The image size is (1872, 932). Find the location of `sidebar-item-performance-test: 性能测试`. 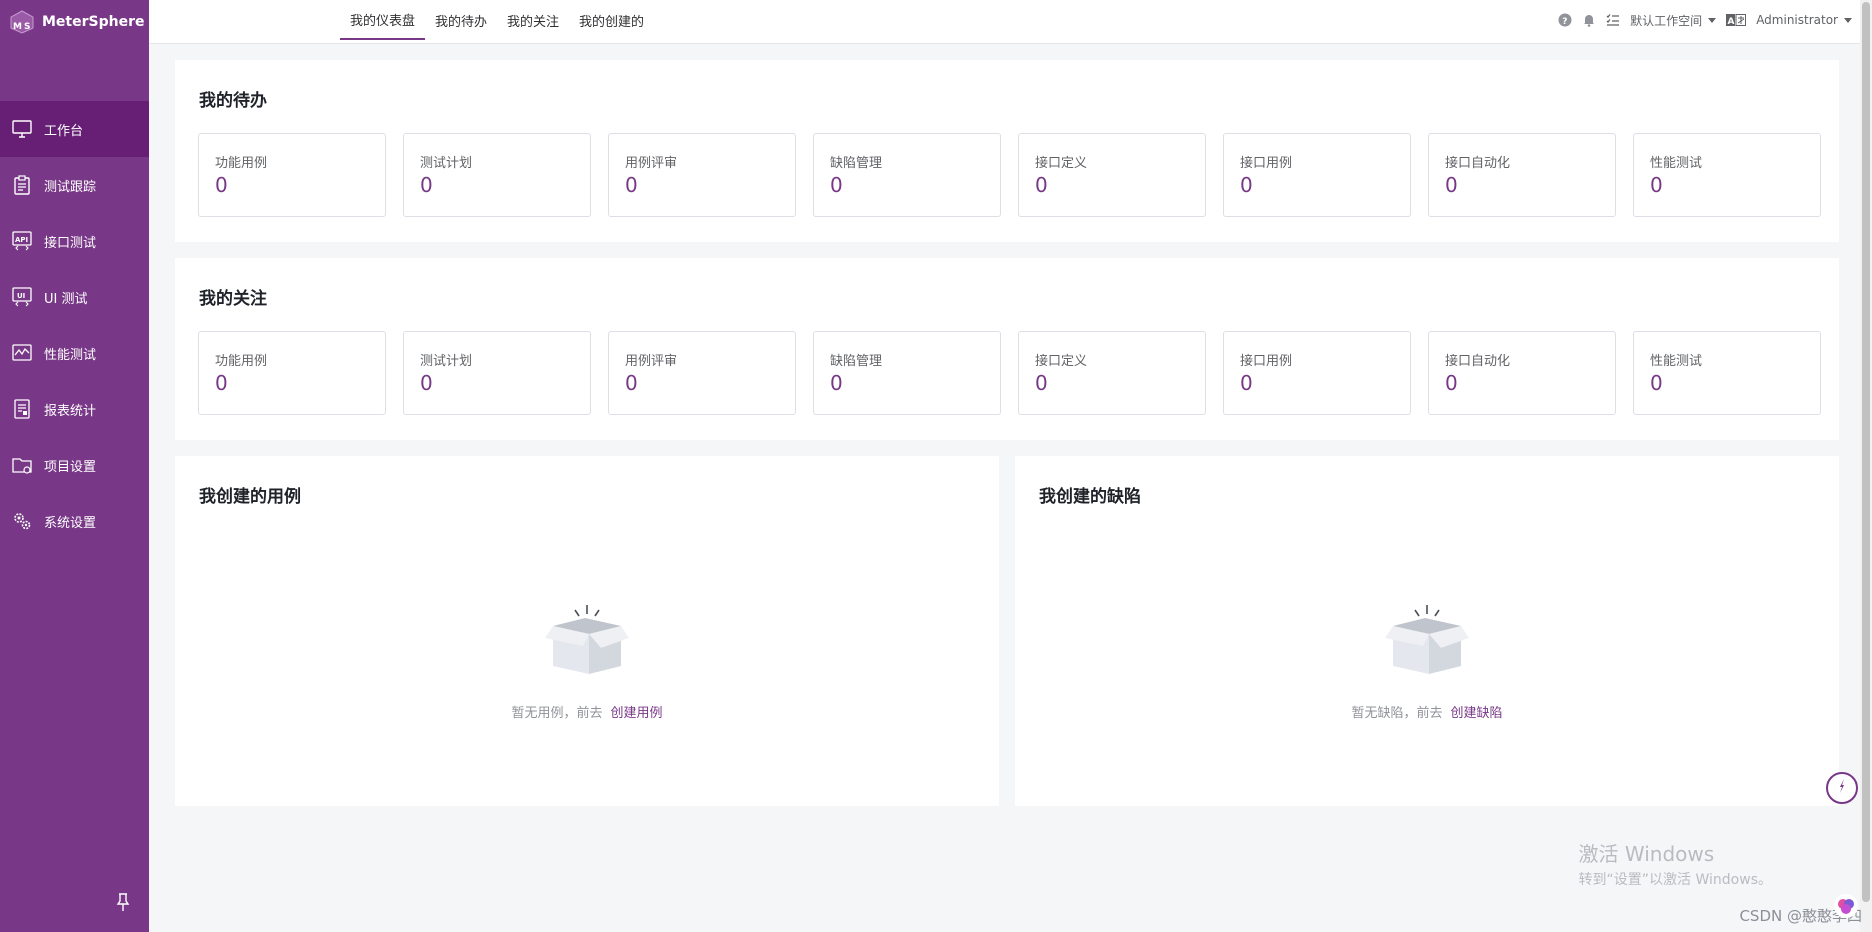

sidebar-item-performance-test: 性能测试 is located at coordinates (74, 353).